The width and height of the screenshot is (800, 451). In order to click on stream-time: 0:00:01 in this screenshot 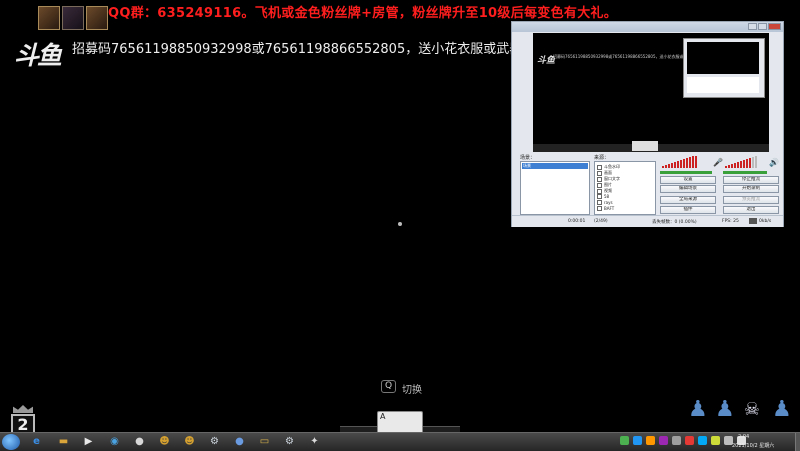, I will do `click(577, 221)`.